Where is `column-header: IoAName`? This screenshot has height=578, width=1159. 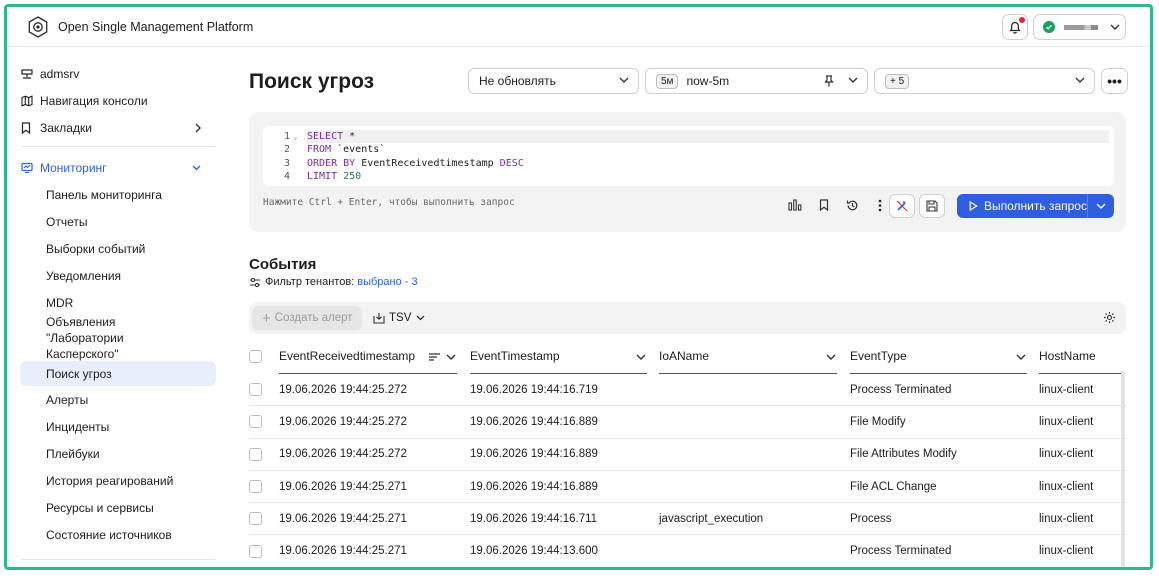
column-header: IoAName is located at coordinates (684, 356).